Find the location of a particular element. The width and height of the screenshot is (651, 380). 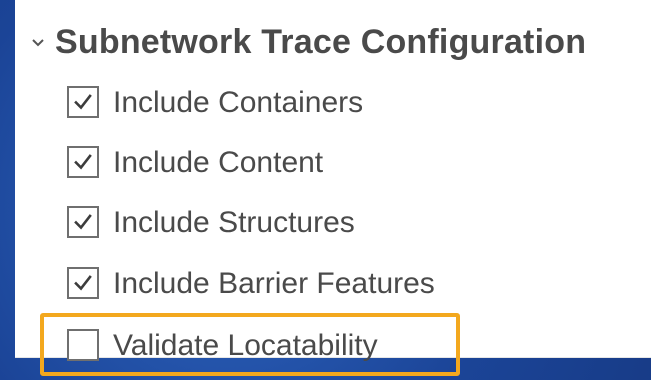

option-include-containers: Include Containers is located at coordinates (215, 102).